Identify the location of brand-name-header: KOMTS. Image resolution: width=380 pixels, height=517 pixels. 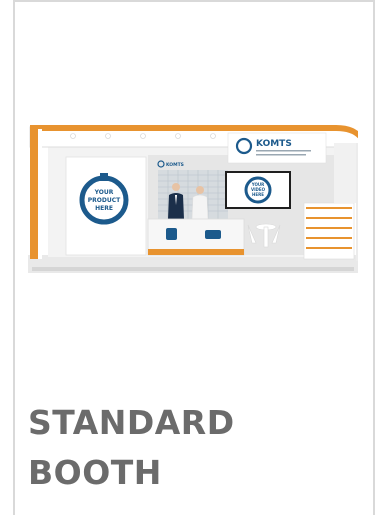
(274, 144).